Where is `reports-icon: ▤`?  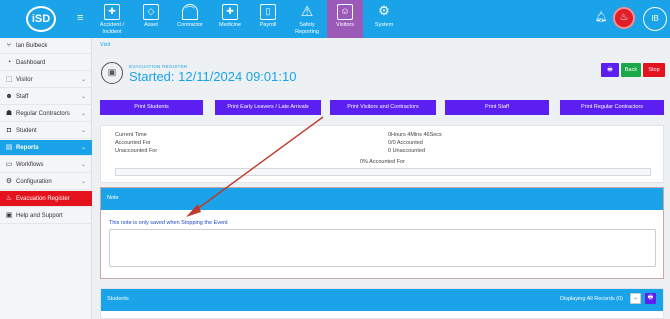
reports-icon: ▤ is located at coordinates (9, 147).